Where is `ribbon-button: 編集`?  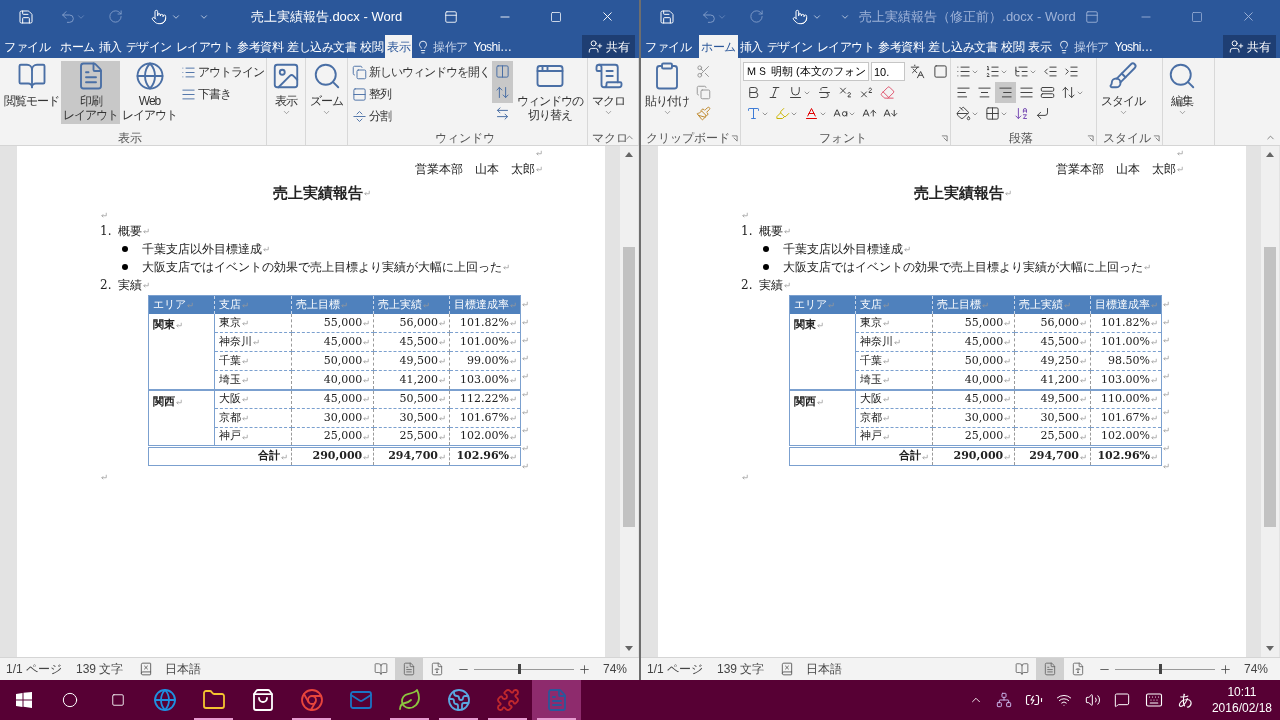 ribbon-button: 編集 is located at coordinates (1182, 90).